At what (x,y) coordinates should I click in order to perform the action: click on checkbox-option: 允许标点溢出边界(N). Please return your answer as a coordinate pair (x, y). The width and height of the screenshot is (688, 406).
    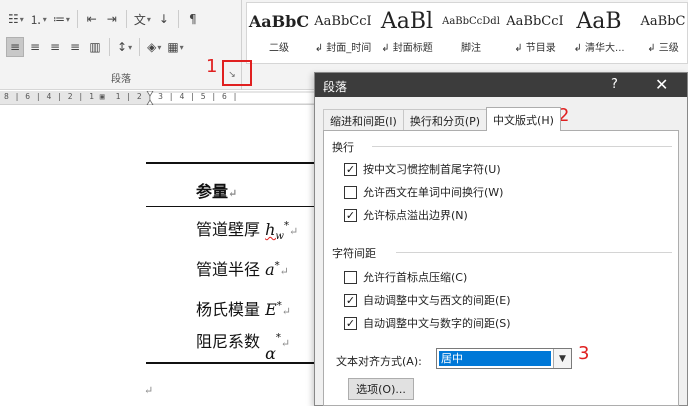
    Looking at the image, I should click on (406, 215).